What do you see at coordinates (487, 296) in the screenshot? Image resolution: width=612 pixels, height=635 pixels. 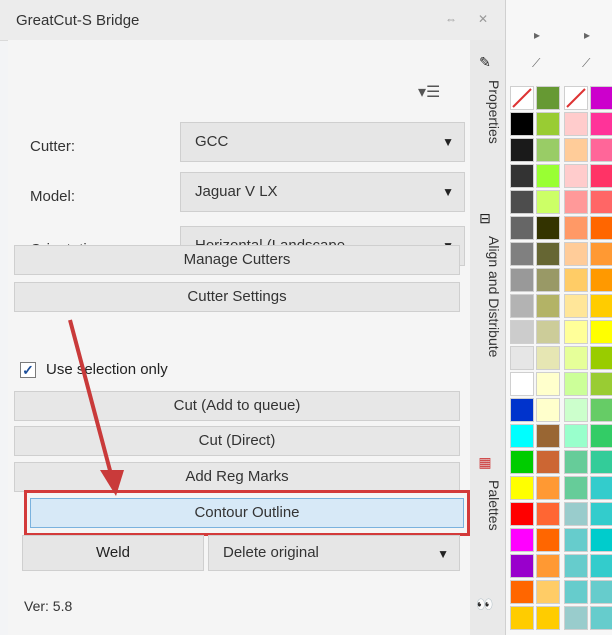 I see `tab-align-distribute: Align and Distribute` at bounding box center [487, 296].